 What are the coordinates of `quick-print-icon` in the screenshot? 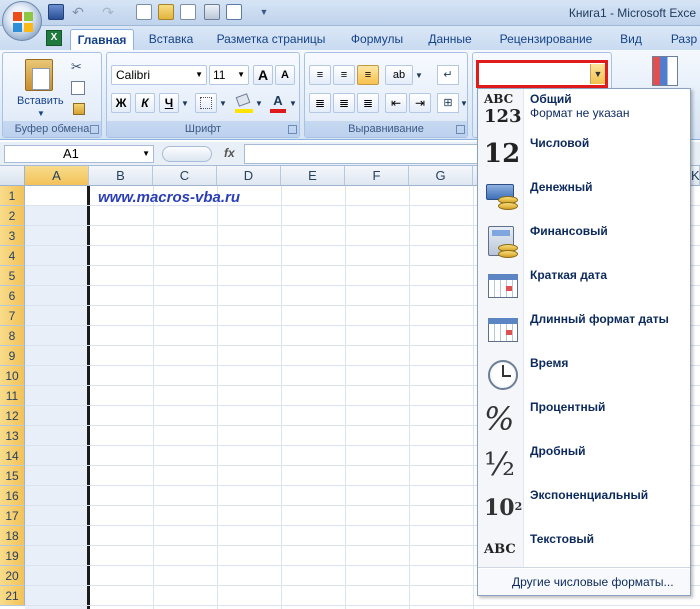 It's located at (212, 12).